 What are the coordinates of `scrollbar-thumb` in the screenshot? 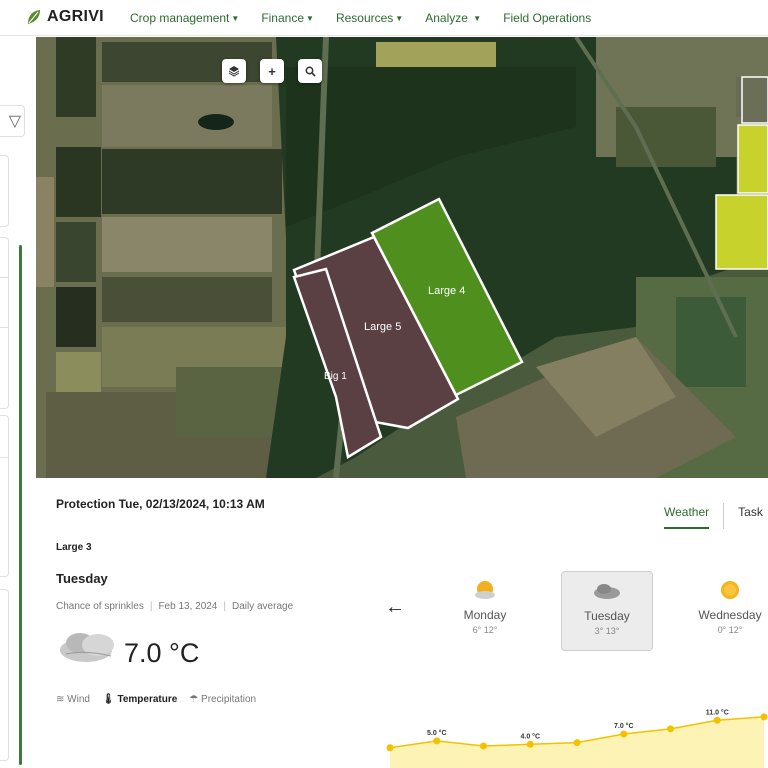 It's located at (20, 505).